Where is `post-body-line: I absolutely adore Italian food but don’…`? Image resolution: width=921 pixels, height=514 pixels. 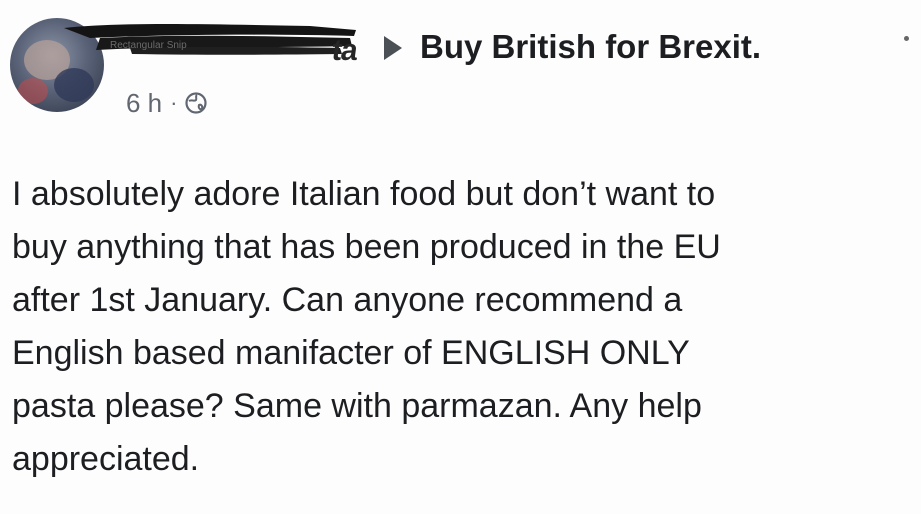 post-body-line: I absolutely adore Italian food but don’… is located at coordinates (364, 194).